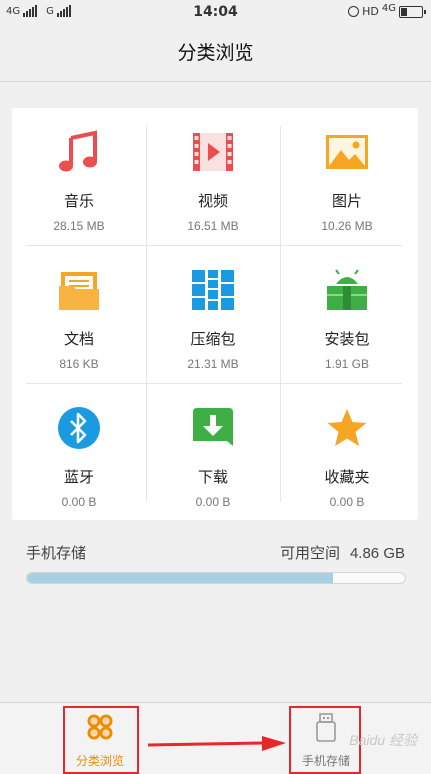 Image resolution: width=431 pixels, height=774 pixels. I want to click on storage-usage-bar, so click(216, 578).